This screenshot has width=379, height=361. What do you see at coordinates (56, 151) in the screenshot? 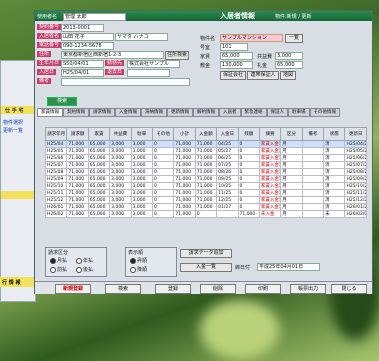
I see `table-cell: H25/05` at bounding box center [56, 151].